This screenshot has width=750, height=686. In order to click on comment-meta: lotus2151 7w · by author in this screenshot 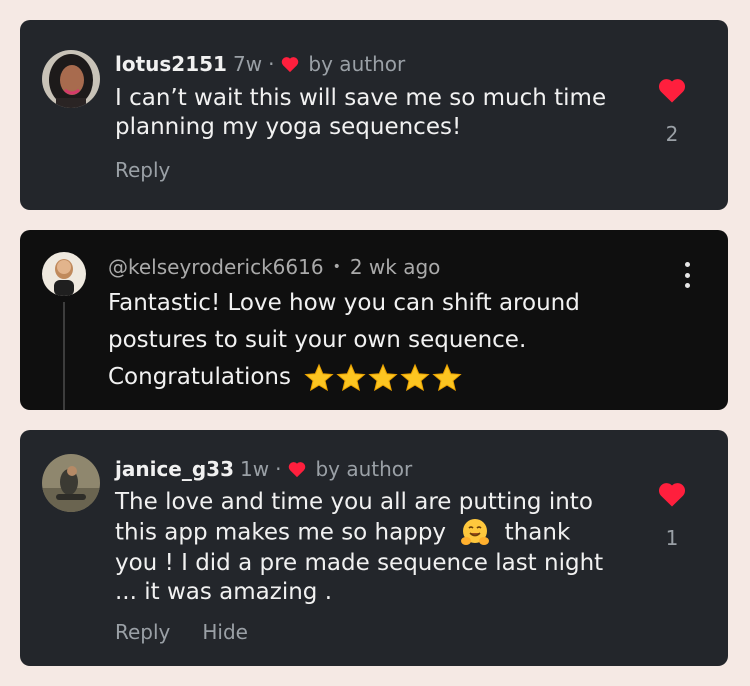, I will do `click(260, 64)`.